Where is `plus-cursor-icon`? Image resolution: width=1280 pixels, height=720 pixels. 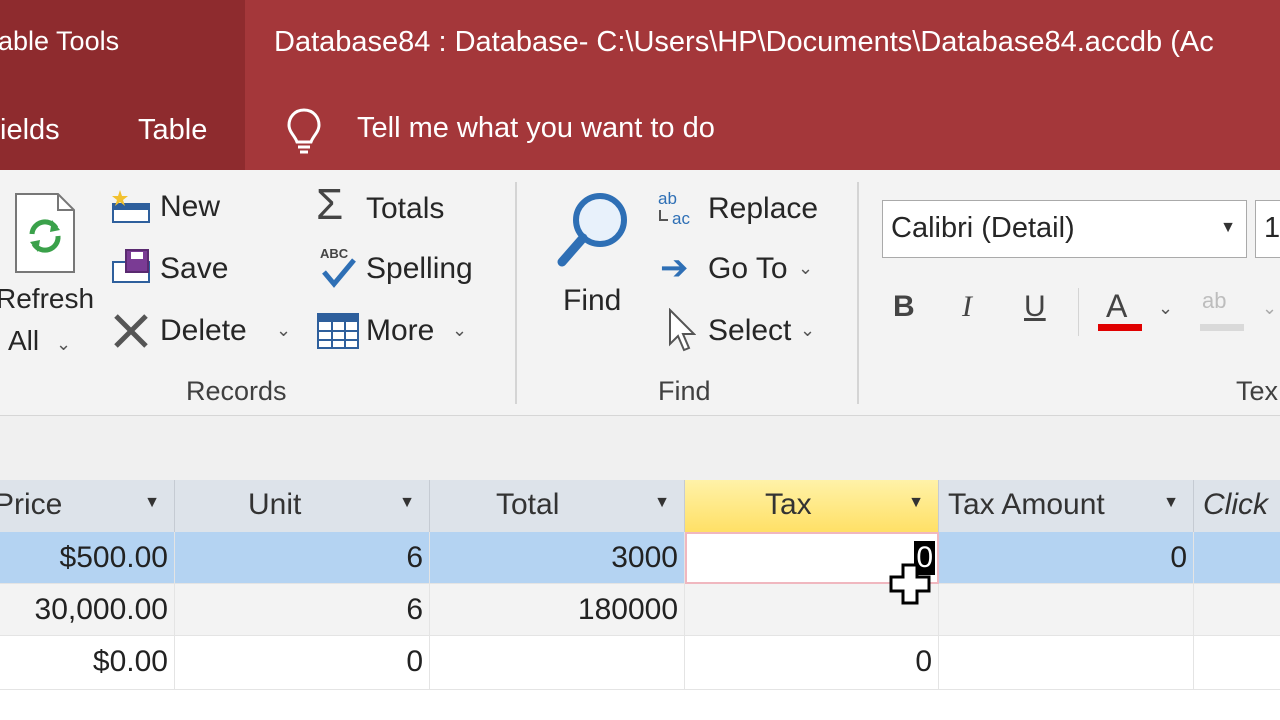
plus-cursor-icon is located at coordinates (910, 584).